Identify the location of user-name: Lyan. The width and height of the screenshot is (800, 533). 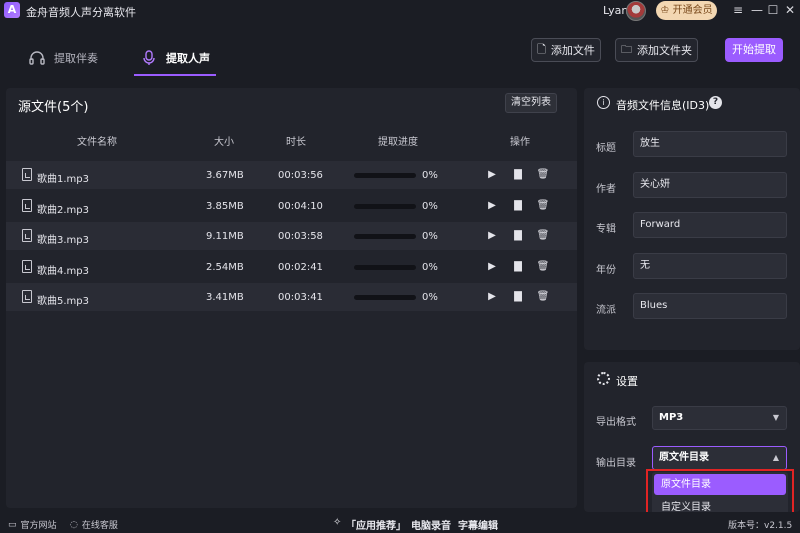
(615, 10).